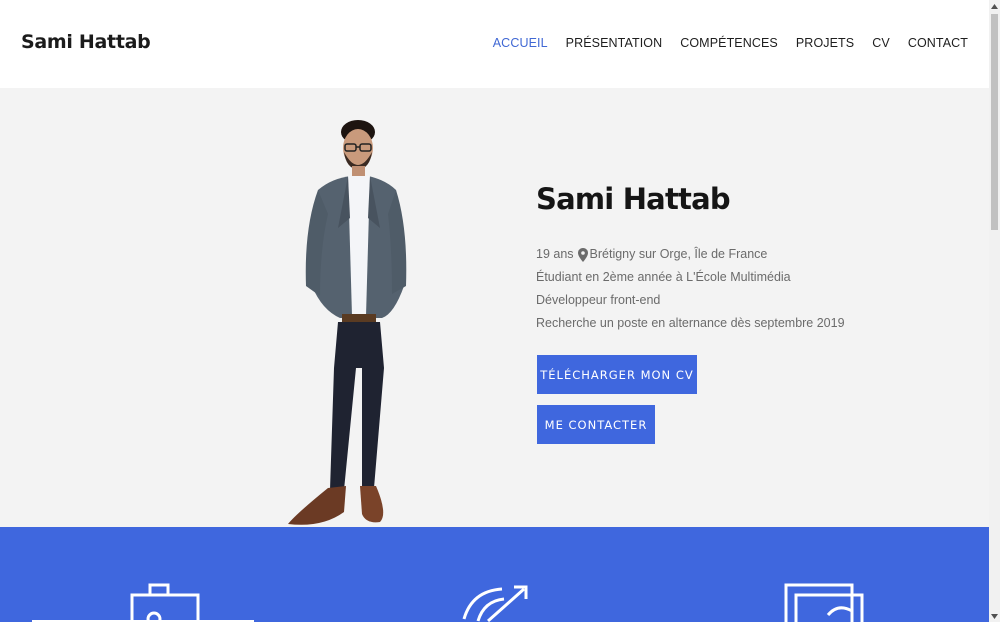  I want to click on download-cv-button: TÉLÉCHARGER MON CV, so click(617, 374).